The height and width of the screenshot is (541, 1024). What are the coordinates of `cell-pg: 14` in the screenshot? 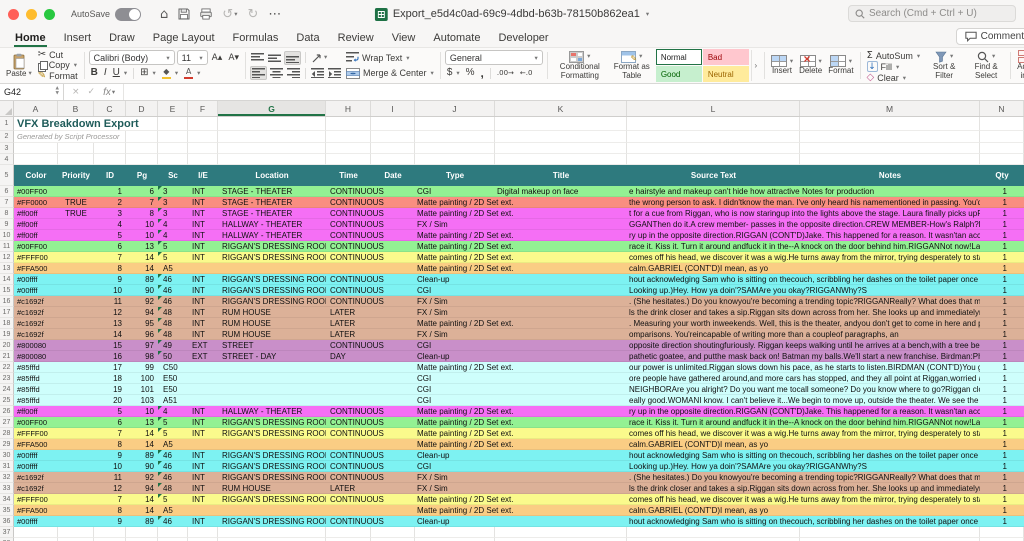 It's located at (142, 257).